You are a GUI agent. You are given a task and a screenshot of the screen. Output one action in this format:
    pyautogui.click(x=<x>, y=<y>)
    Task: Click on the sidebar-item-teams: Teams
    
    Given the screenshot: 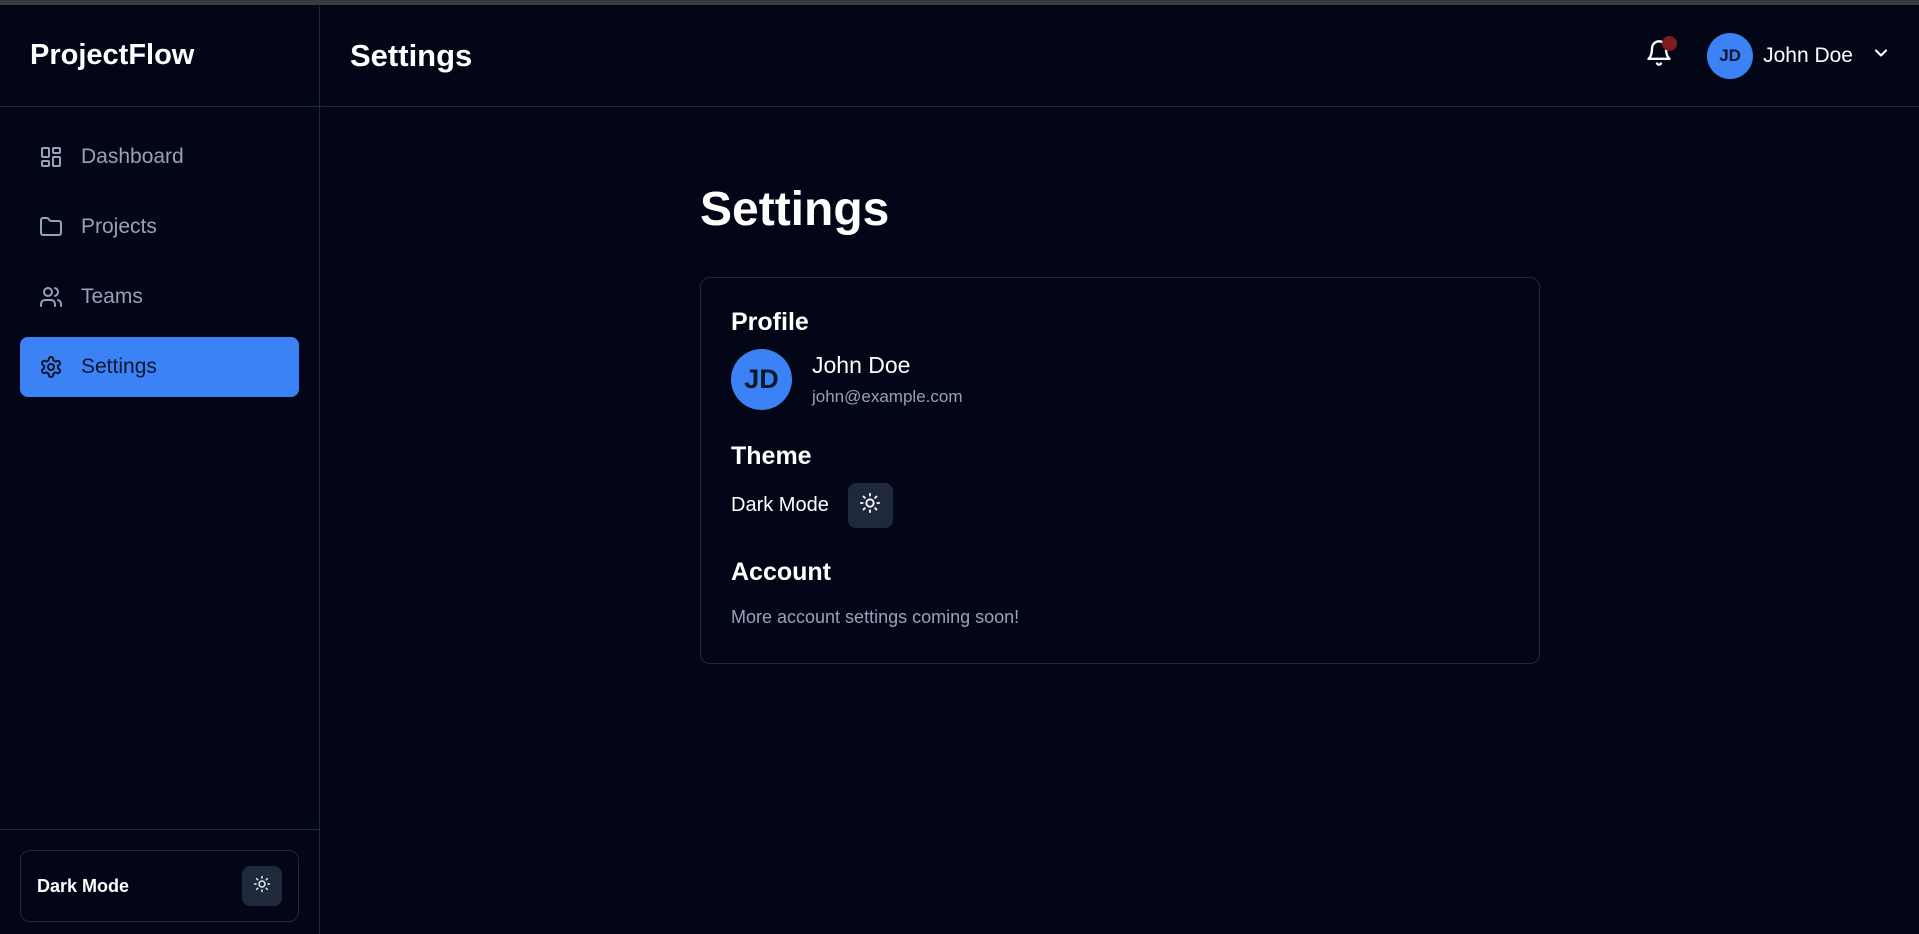 What is the action you would take?
    pyautogui.click(x=159, y=297)
    